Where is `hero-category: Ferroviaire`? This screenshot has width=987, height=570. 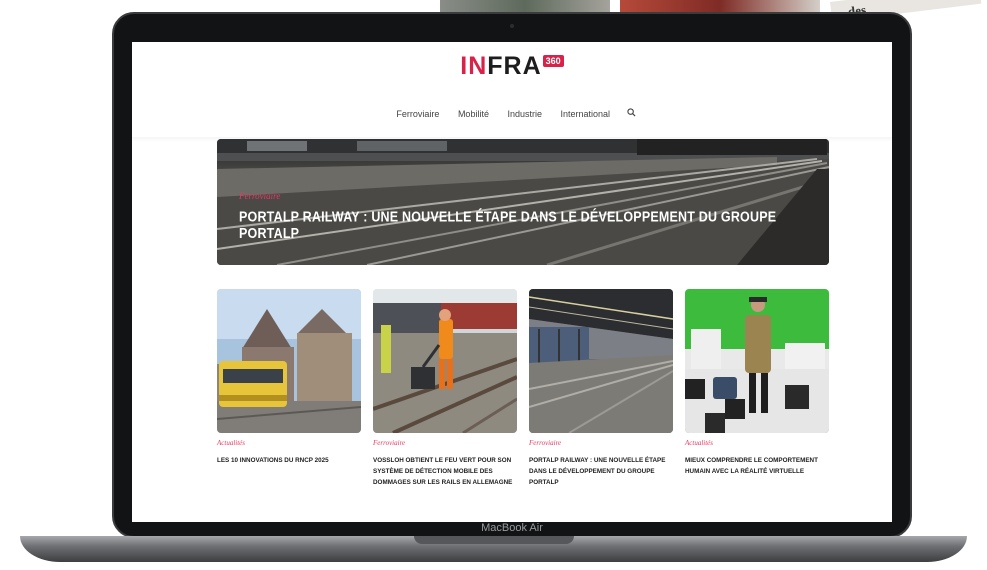 hero-category: Ferroviaire is located at coordinates (259, 196).